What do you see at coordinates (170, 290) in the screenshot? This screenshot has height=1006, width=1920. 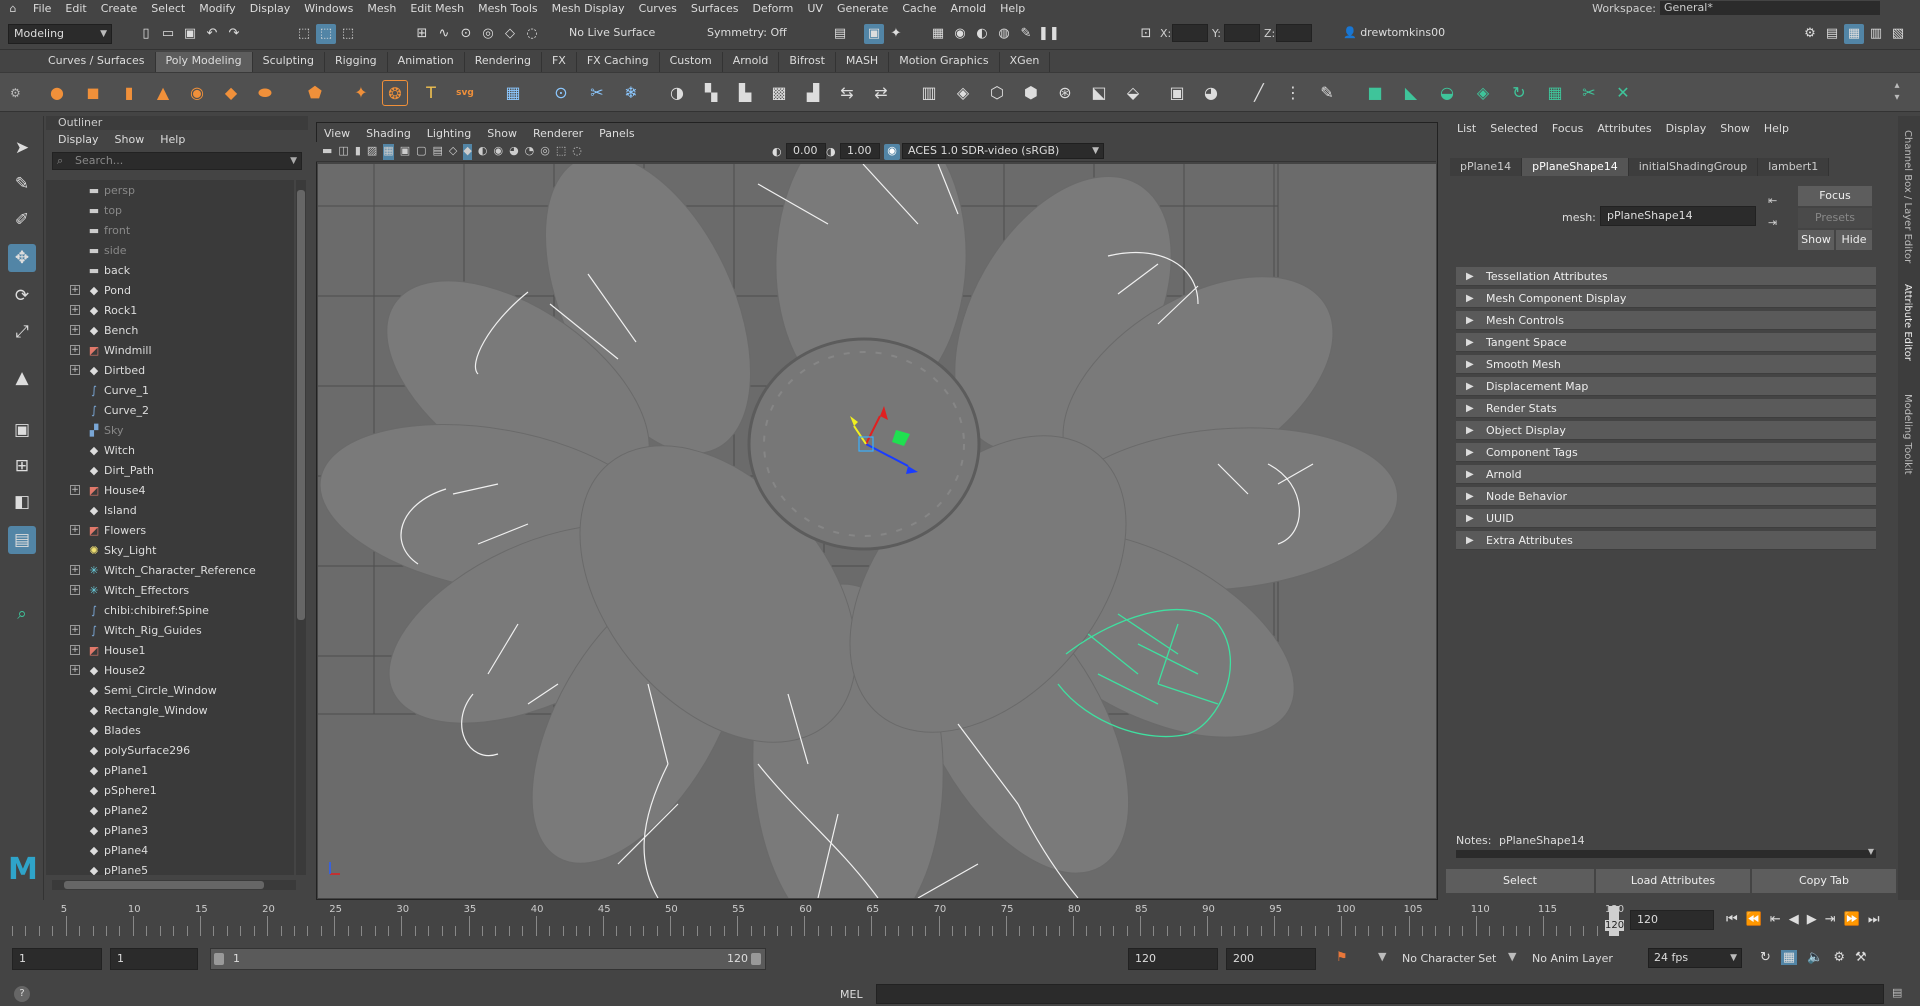 I see `outliner-item: + ◆ Pond` at bounding box center [170, 290].